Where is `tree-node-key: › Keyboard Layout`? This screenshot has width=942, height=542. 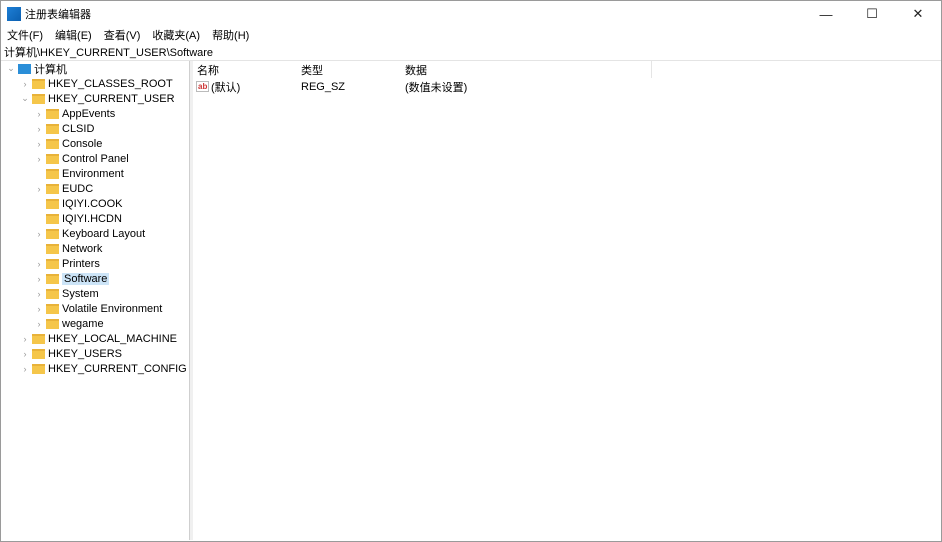
tree-node-key: › Keyboard Layout is located at coordinates (90, 233).